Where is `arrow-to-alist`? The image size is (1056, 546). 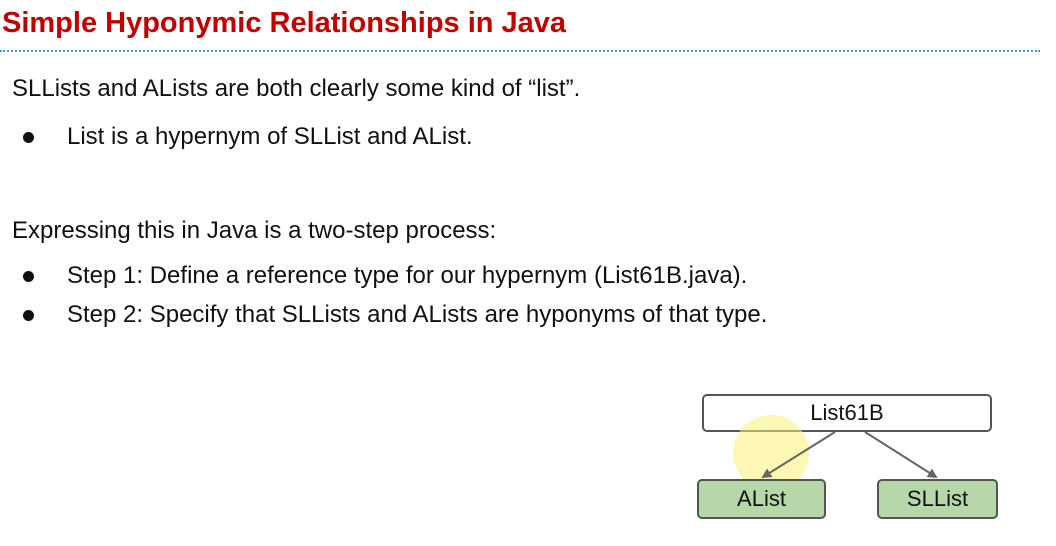
arrow-to-alist is located at coordinates (798, 455).